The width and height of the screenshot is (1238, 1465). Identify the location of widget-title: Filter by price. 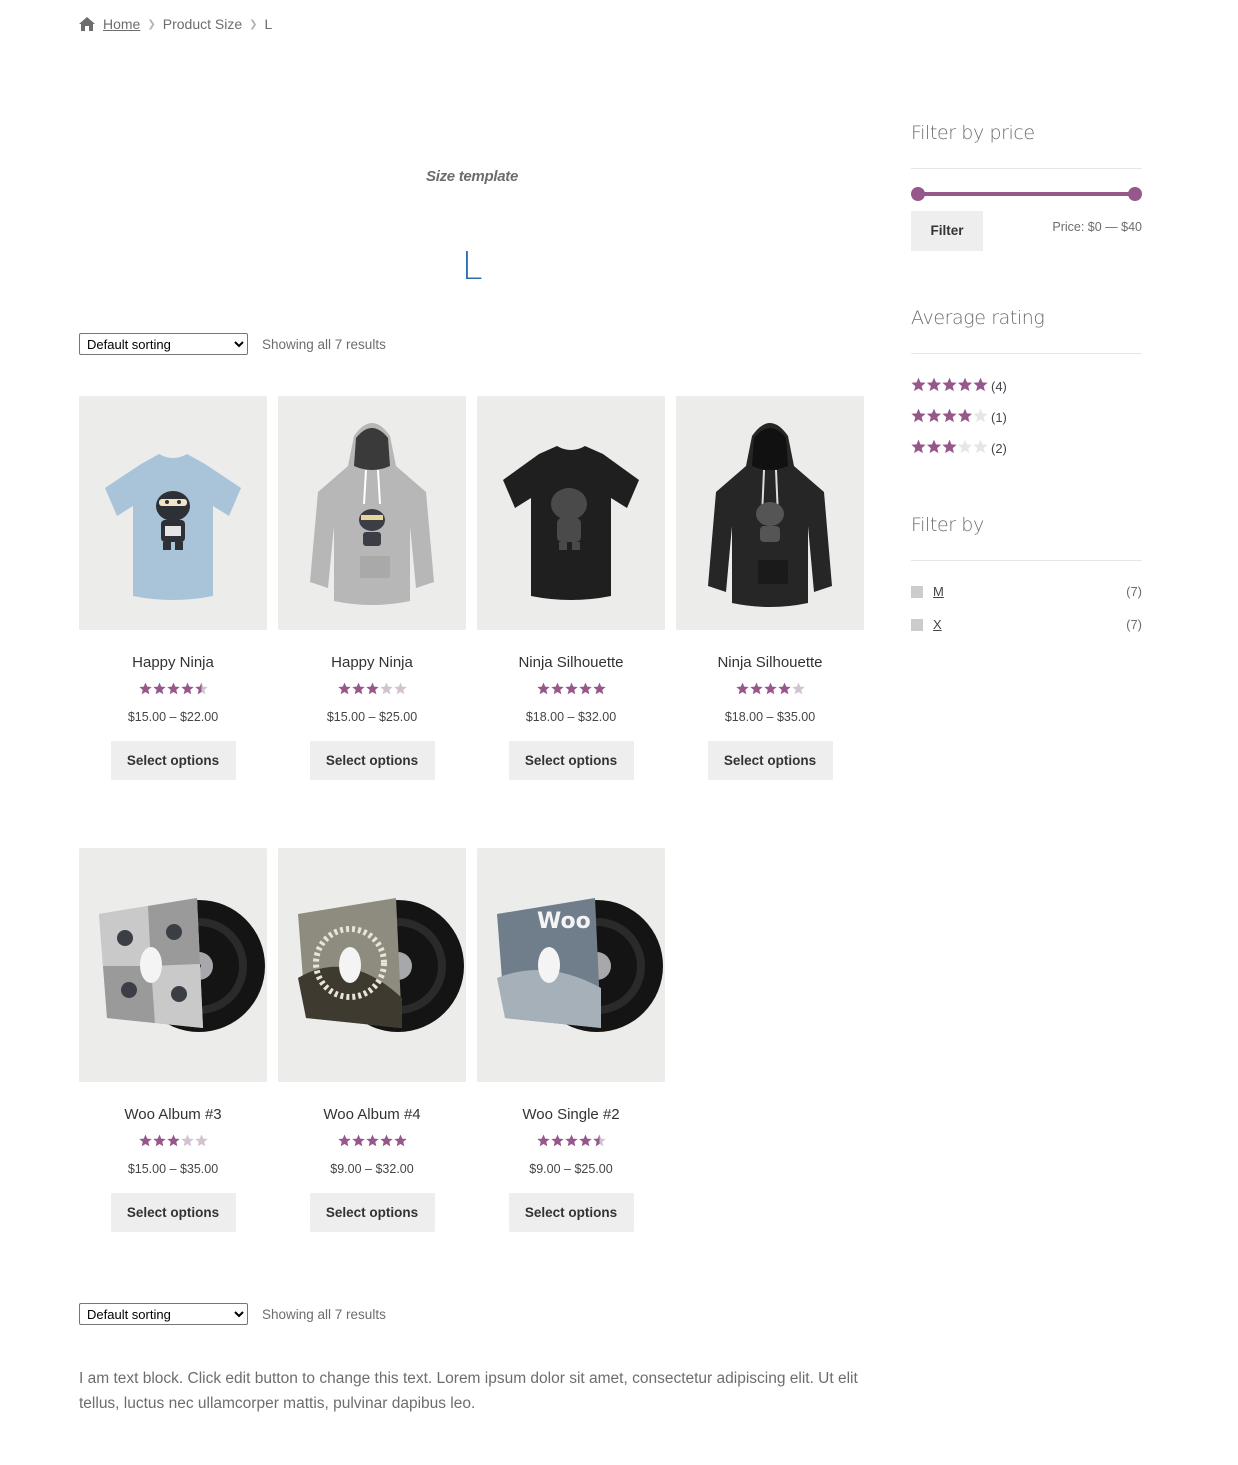
(1026, 145).